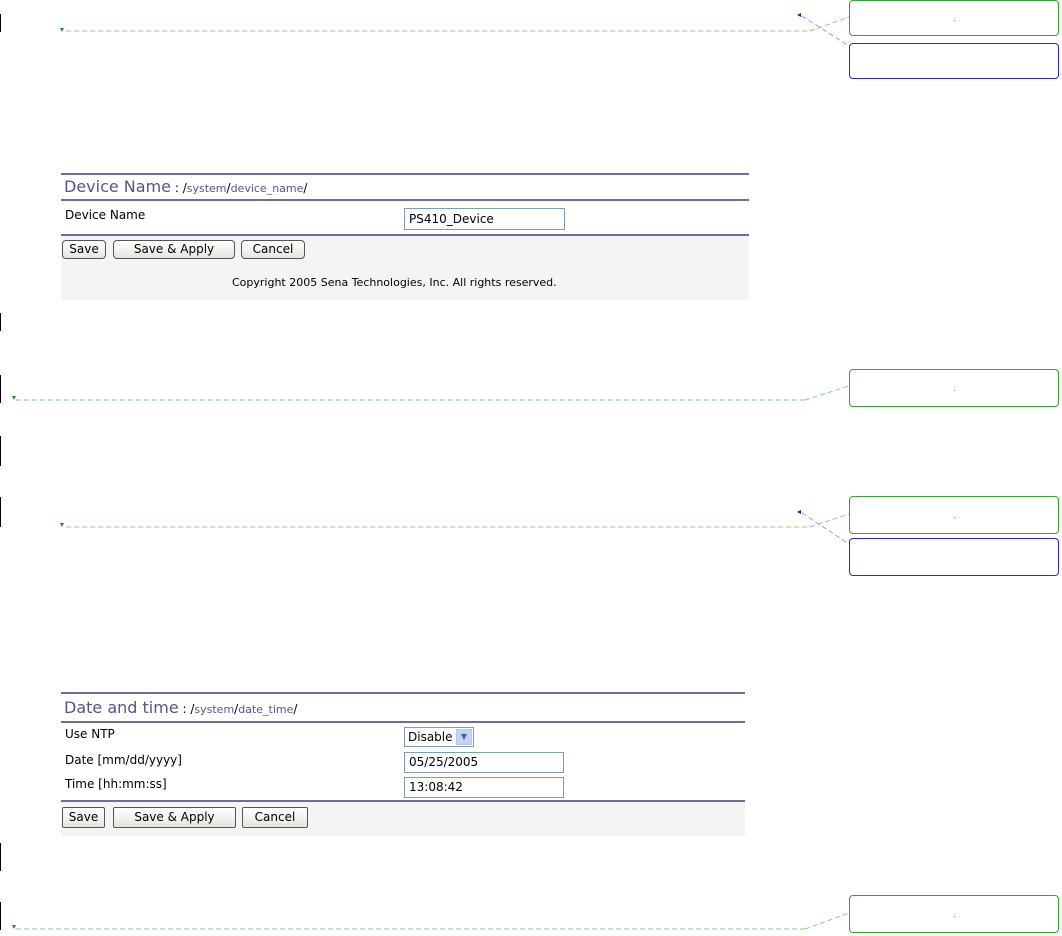  I want to click on use-ntp-row: Use NTP Disable ▼, so click(403, 736).